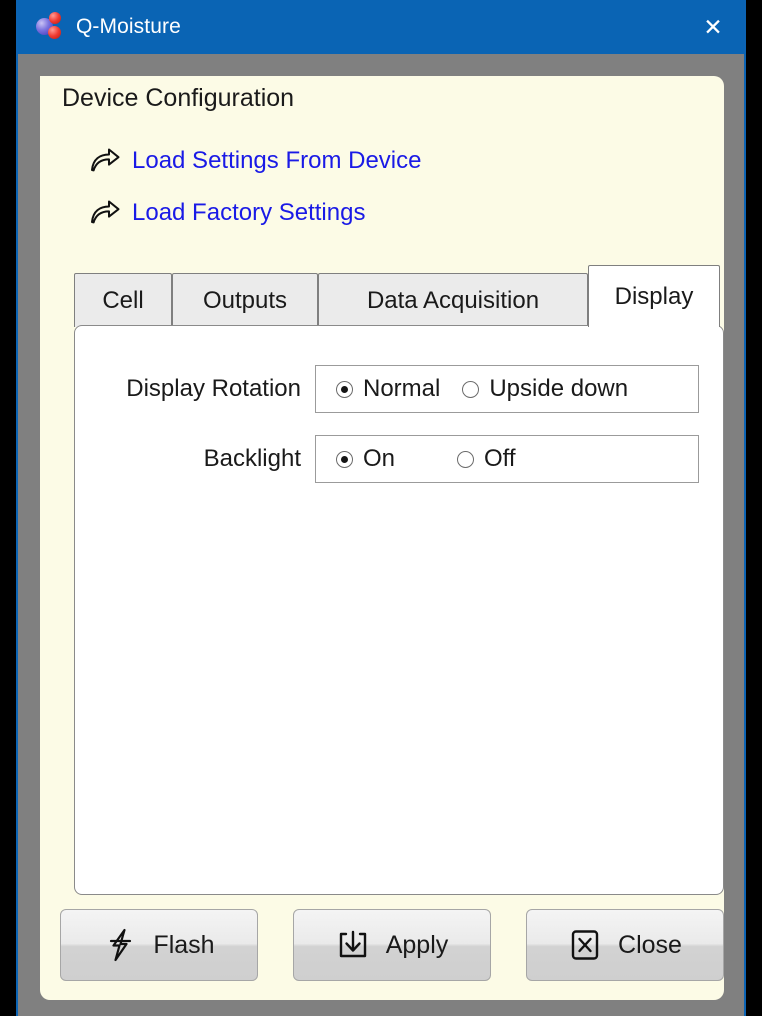  Describe the element at coordinates (585, 945) in the screenshot. I see `x-box-icon` at that location.